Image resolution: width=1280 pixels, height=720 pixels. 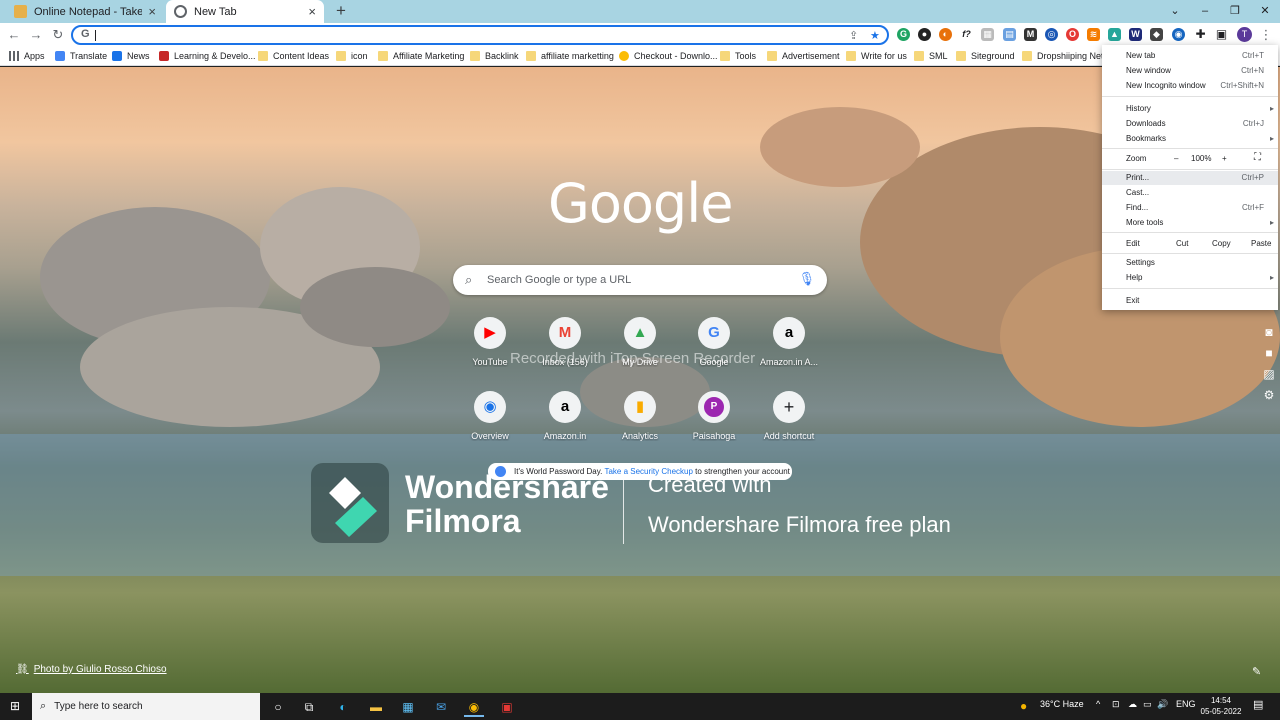 What do you see at coordinates (494, 56) in the screenshot?
I see `bookmark-folder: Backlink` at bounding box center [494, 56].